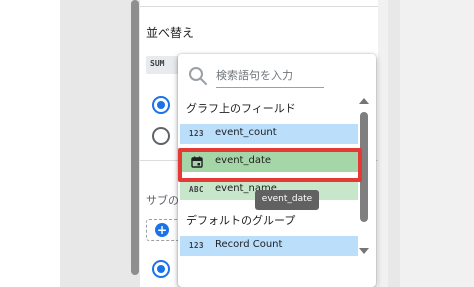 This screenshot has height=287, width=474. What do you see at coordinates (364, 101) in the screenshot?
I see `scroll-up-arrow-icon` at bounding box center [364, 101].